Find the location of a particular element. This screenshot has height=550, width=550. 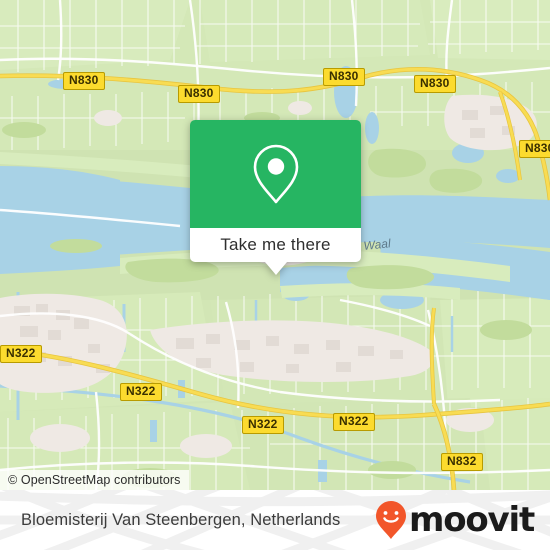

water-label: Waal is located at coordinates (377, 244).